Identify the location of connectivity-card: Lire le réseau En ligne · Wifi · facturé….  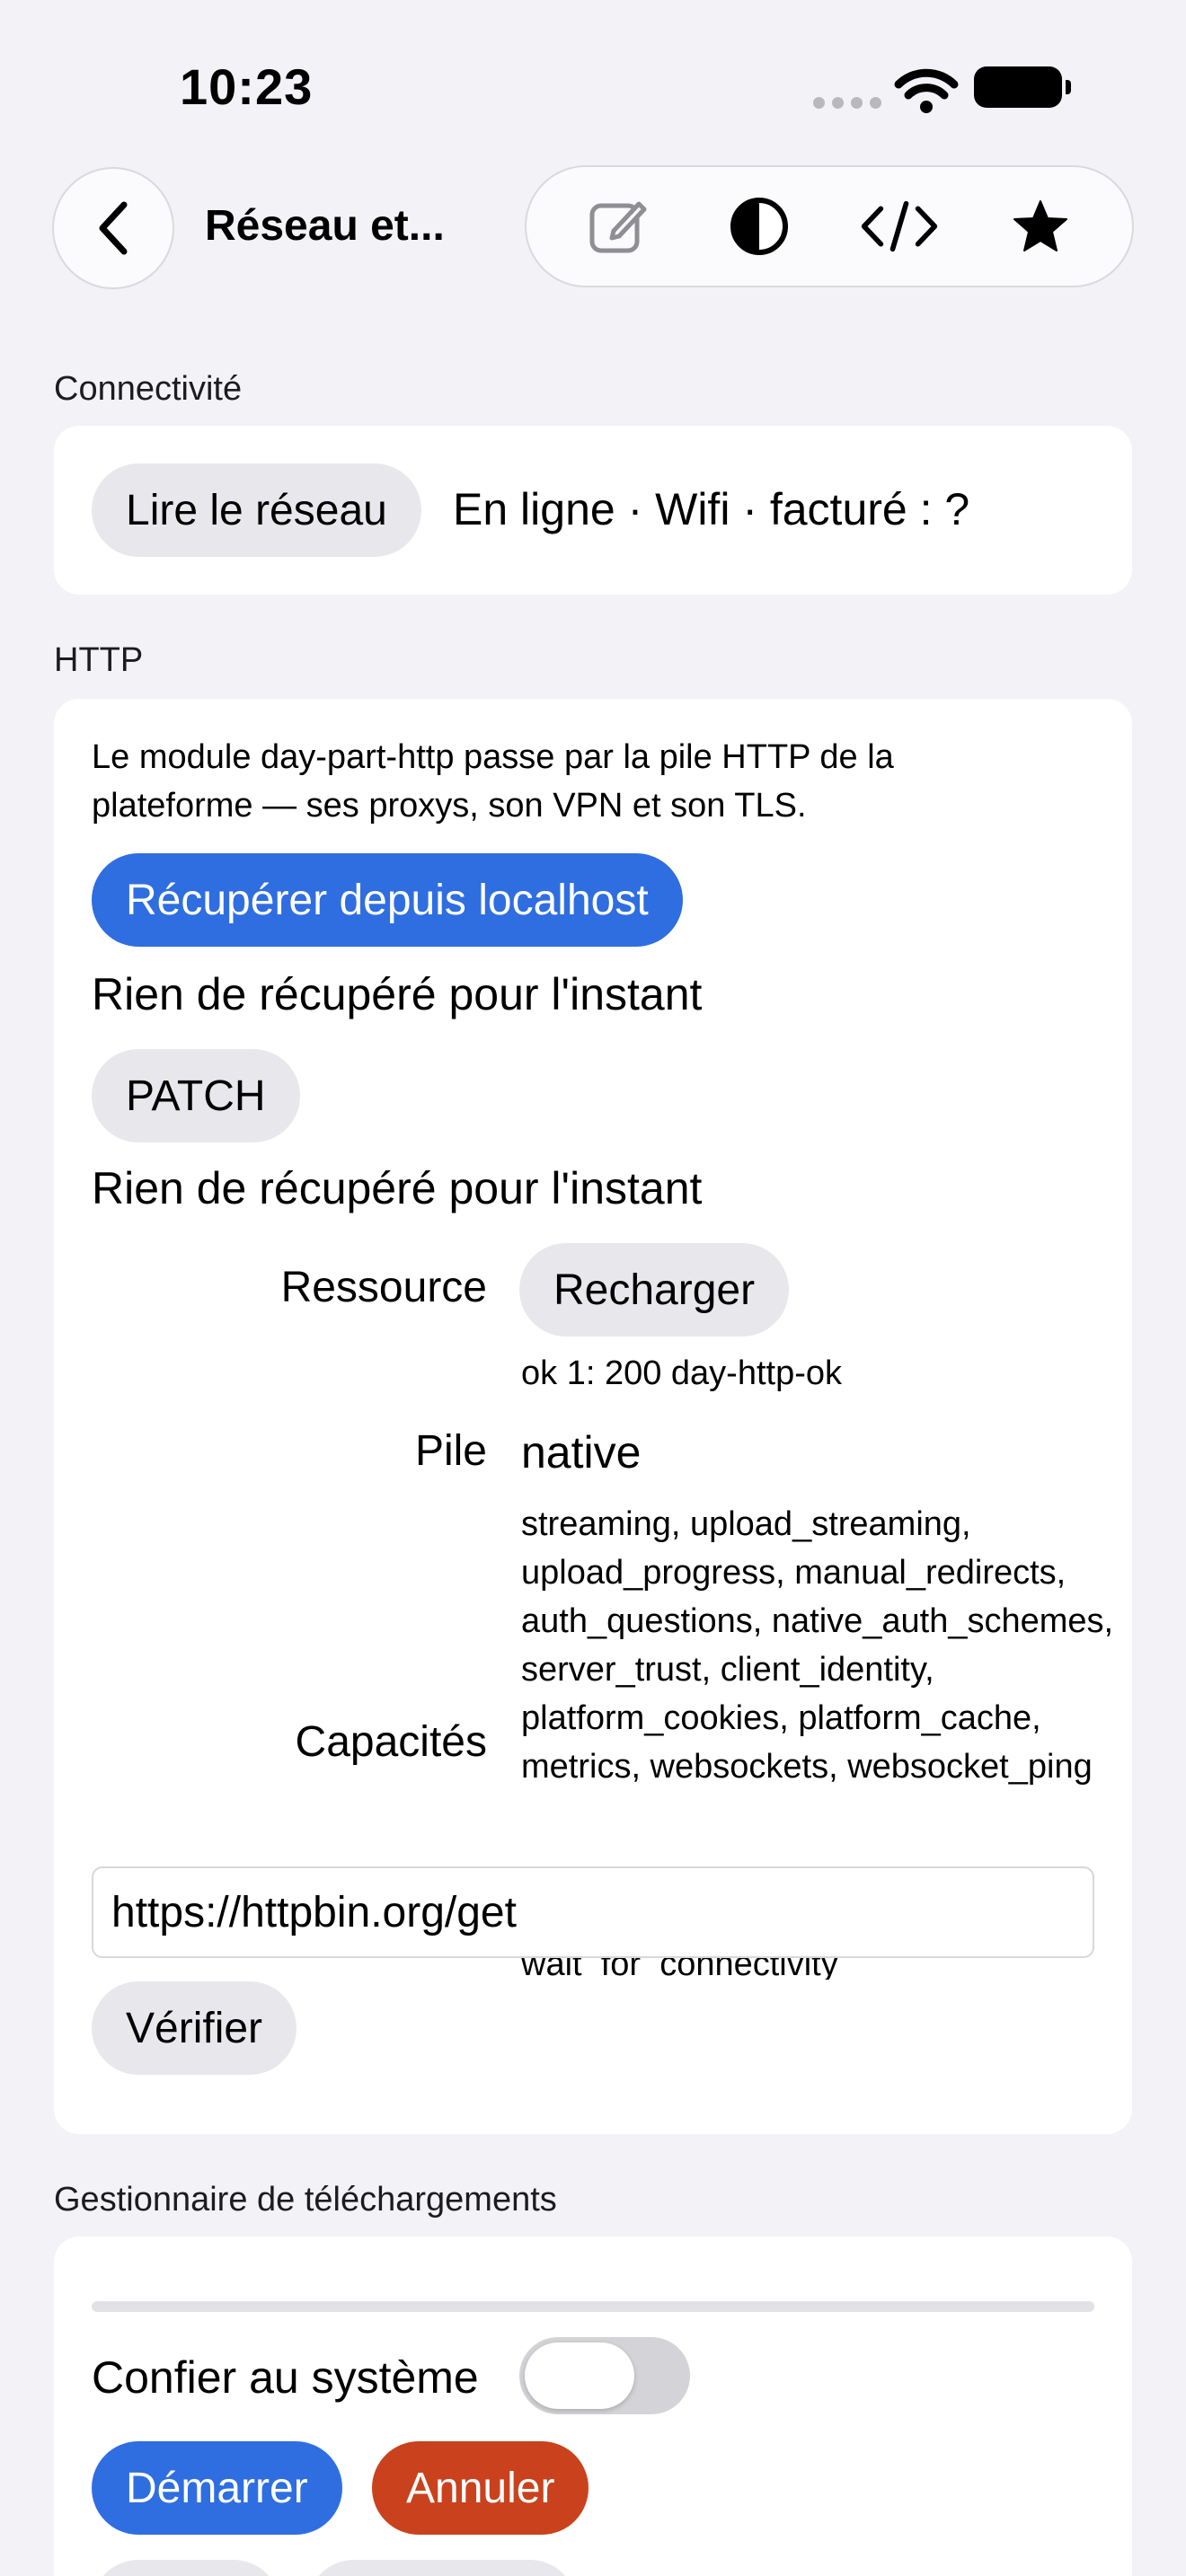
(593, 510).